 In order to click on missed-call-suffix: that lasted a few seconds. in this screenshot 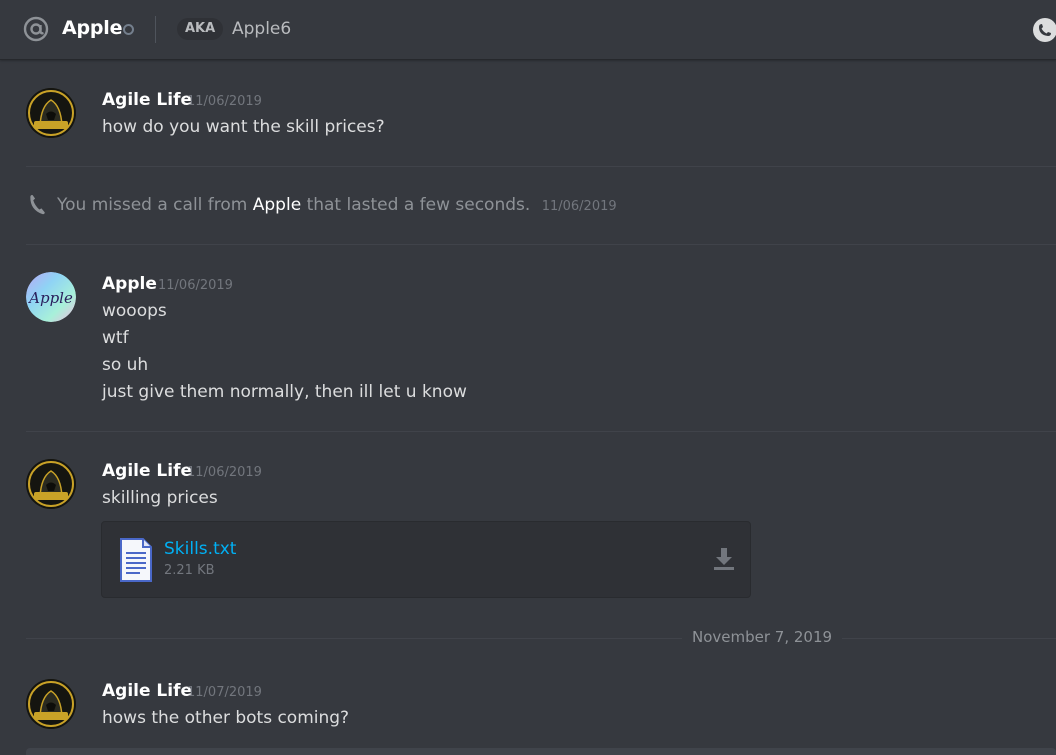, I will do `click(418, 205)`.